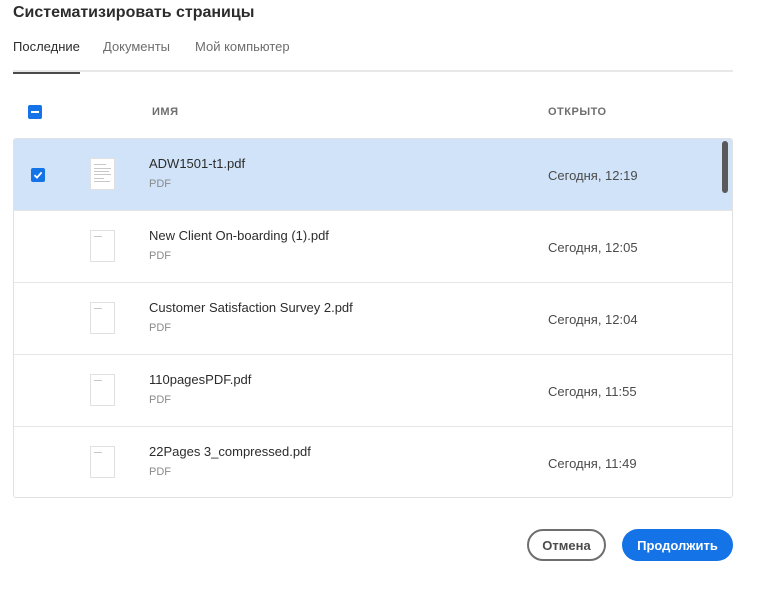 Image resolution: width=771 pixels, height=589 pixels. Describe the element at coordinates (230, 451) in the screenshot. I see `file-name: 22Pages 3_compressed.pdf` at that location.